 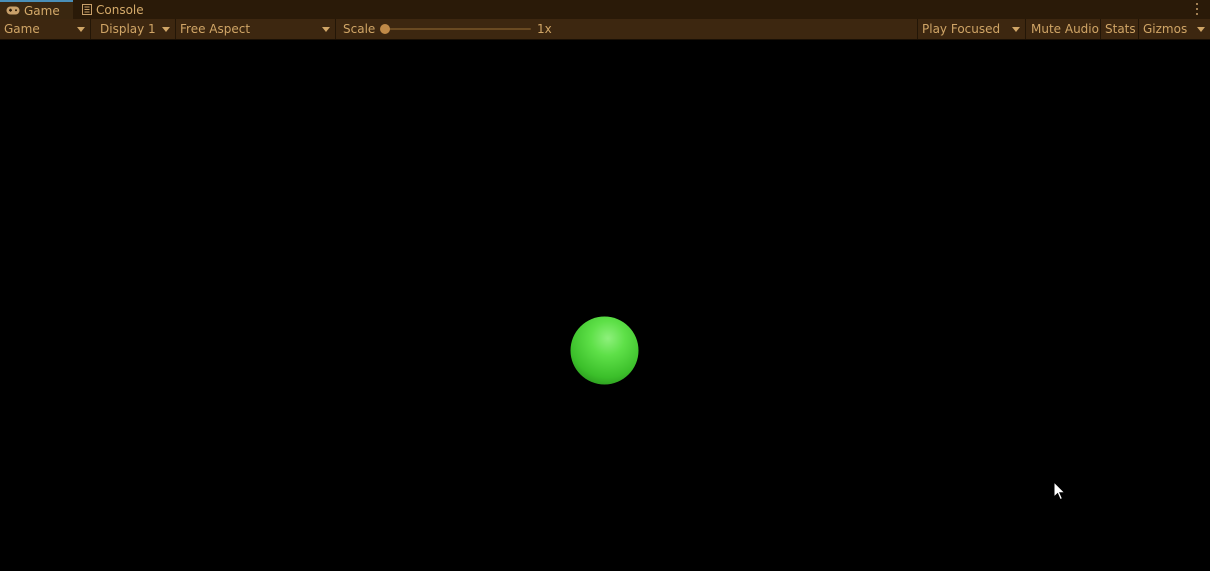 What do you see at coordinates (1060, 491) in the screenshot?
I see `mouse-cursor-icon` at bounding box center [1060, 491].